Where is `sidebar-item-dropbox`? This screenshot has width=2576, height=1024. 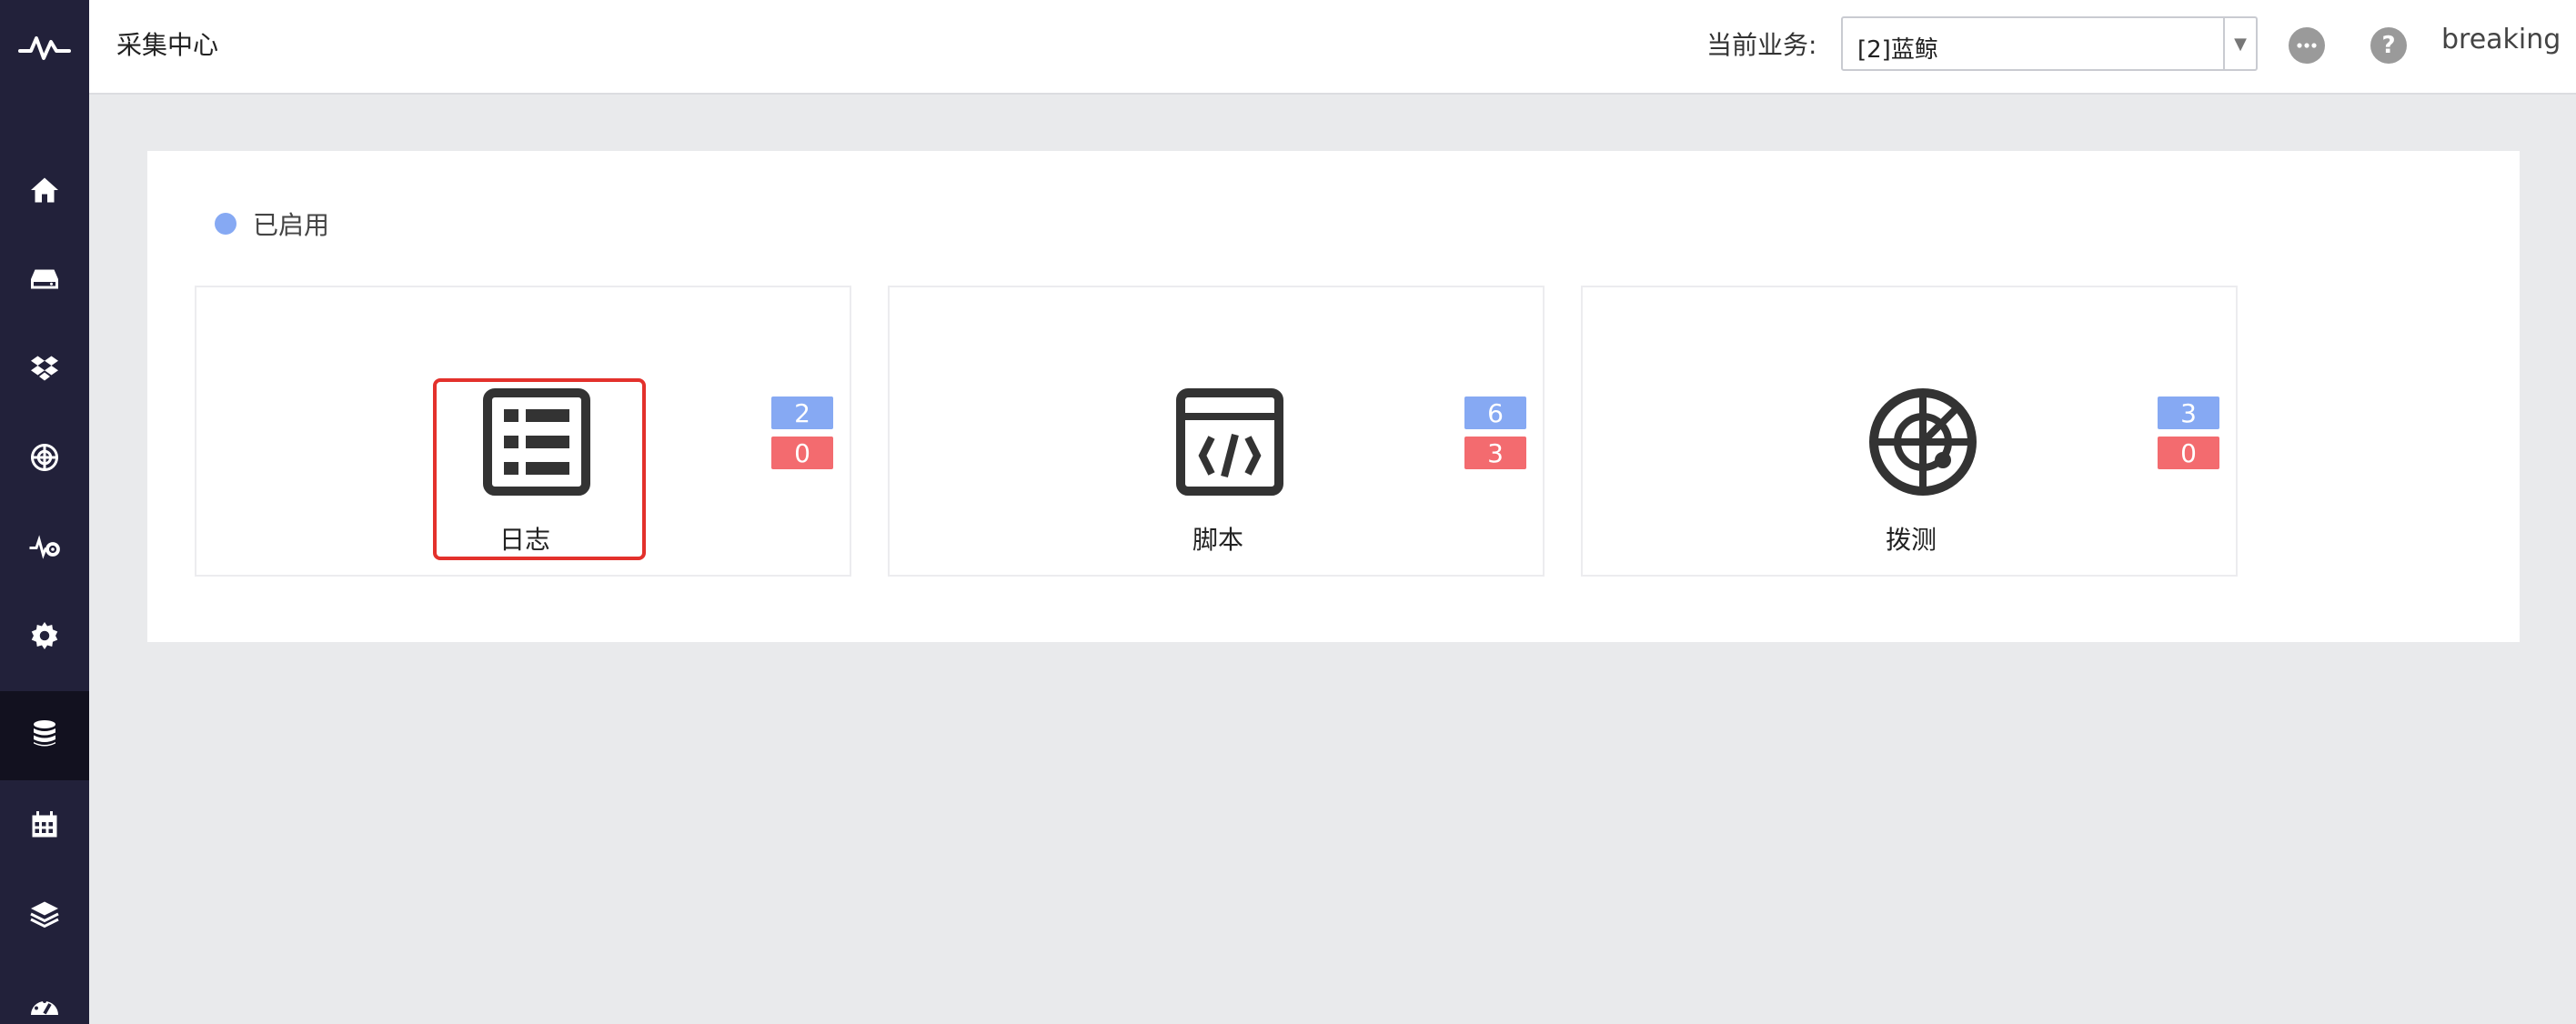 sidebar-item-dropbox is located at coordinates (44, 370).